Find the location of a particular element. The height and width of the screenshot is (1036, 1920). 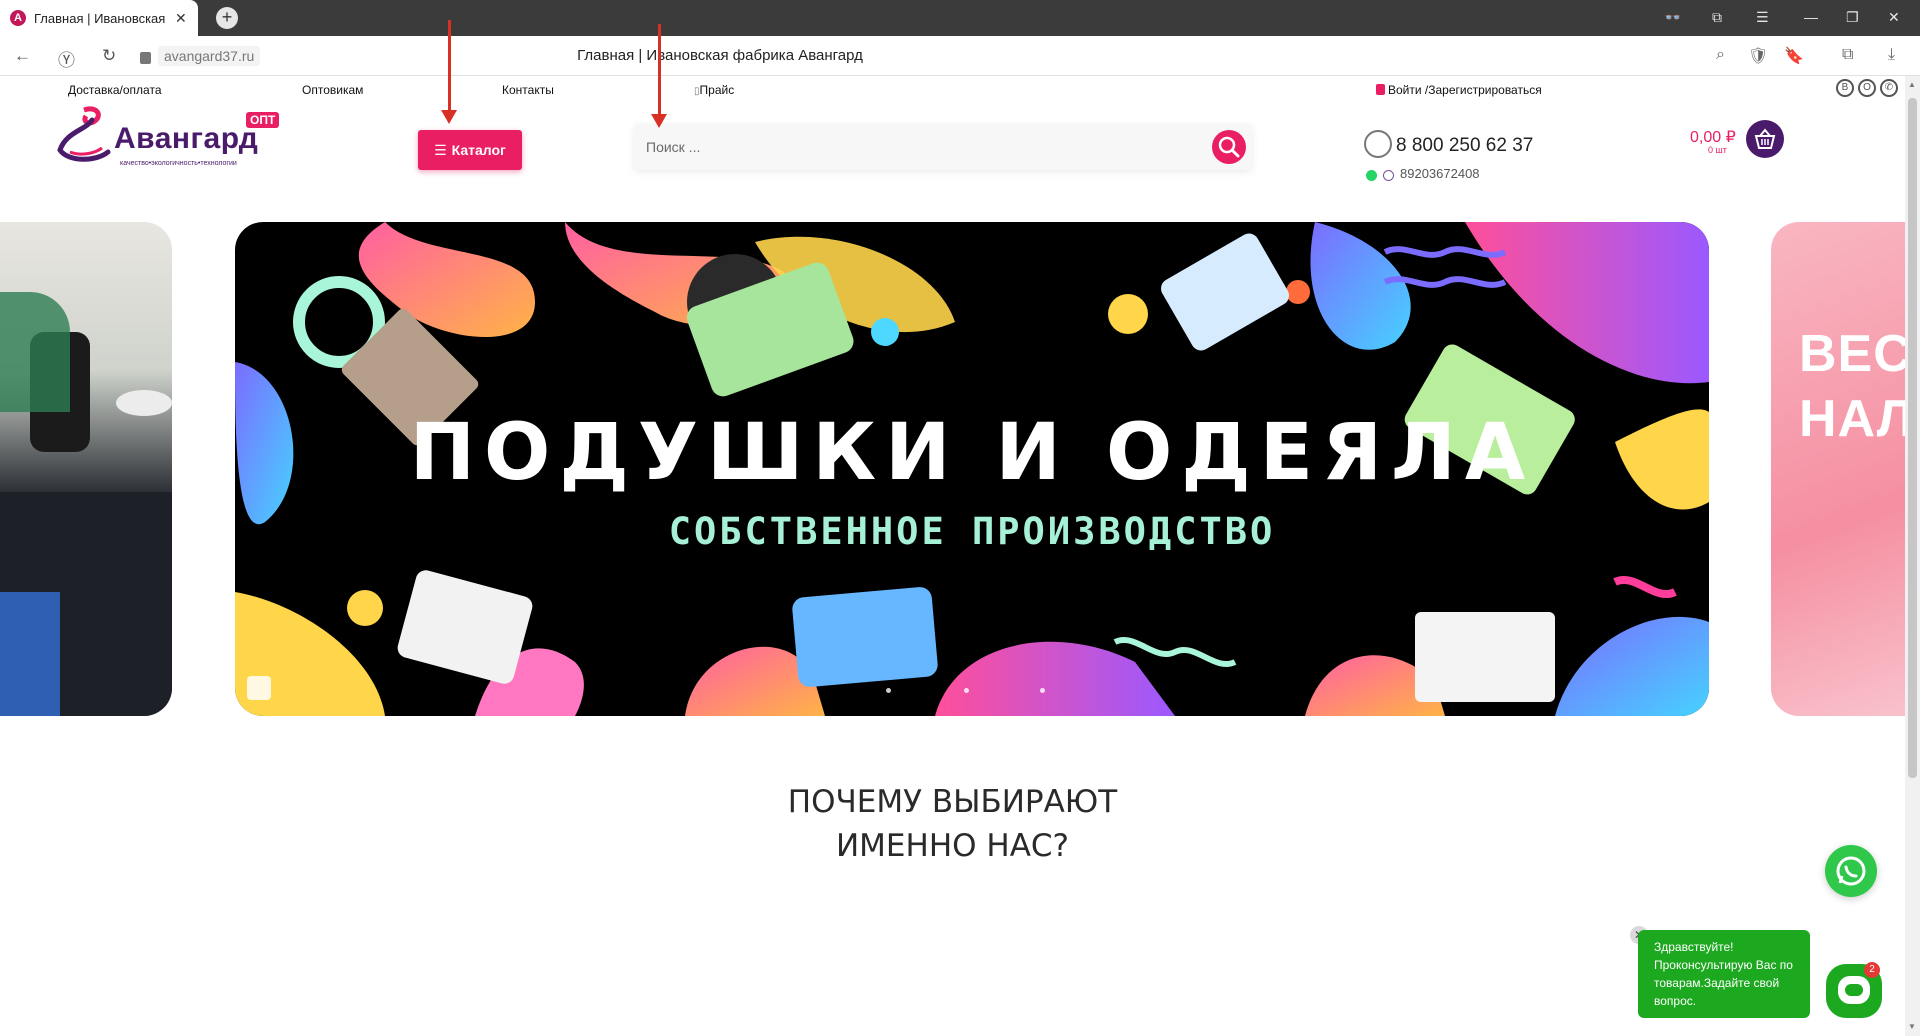

download-icon: ⤓ is located at coordinates (1891, 55).